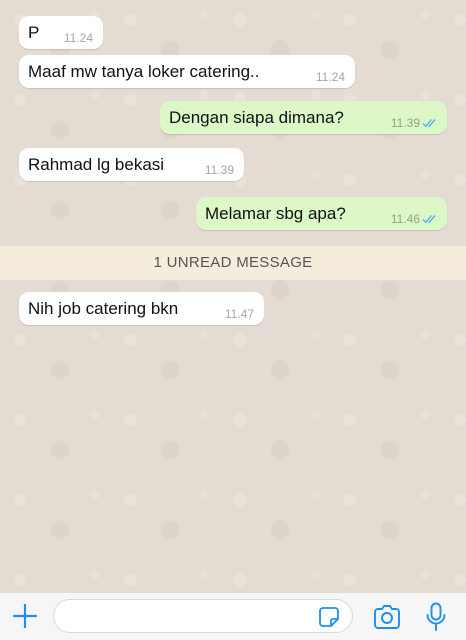 The width and height of the screenshot is (466, 640). What do you see at coordinates (329, 617) in the screenshot?
I see `sticker-icon` at bounding box center [329, 617].